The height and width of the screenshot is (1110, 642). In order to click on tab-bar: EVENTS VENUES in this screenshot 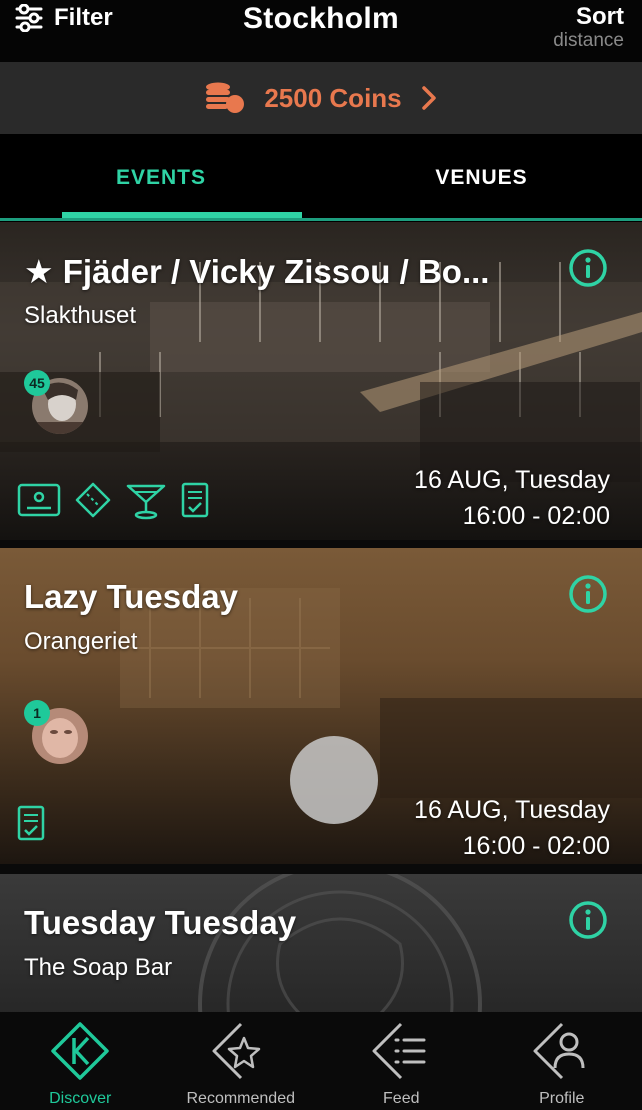, I will do `click(321, 178)`.